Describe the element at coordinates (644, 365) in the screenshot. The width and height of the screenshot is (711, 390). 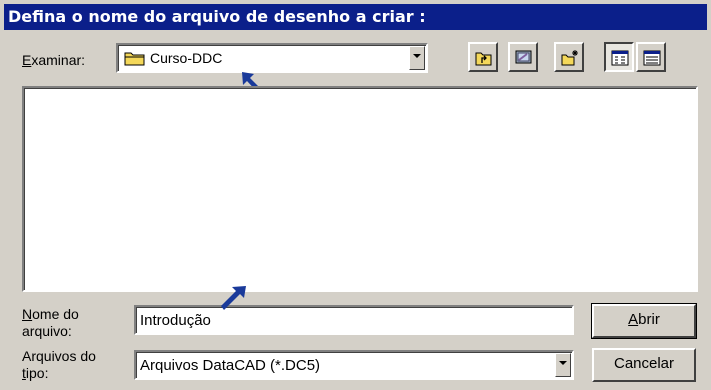
I see `cancel-button: Cancelar` at that location.